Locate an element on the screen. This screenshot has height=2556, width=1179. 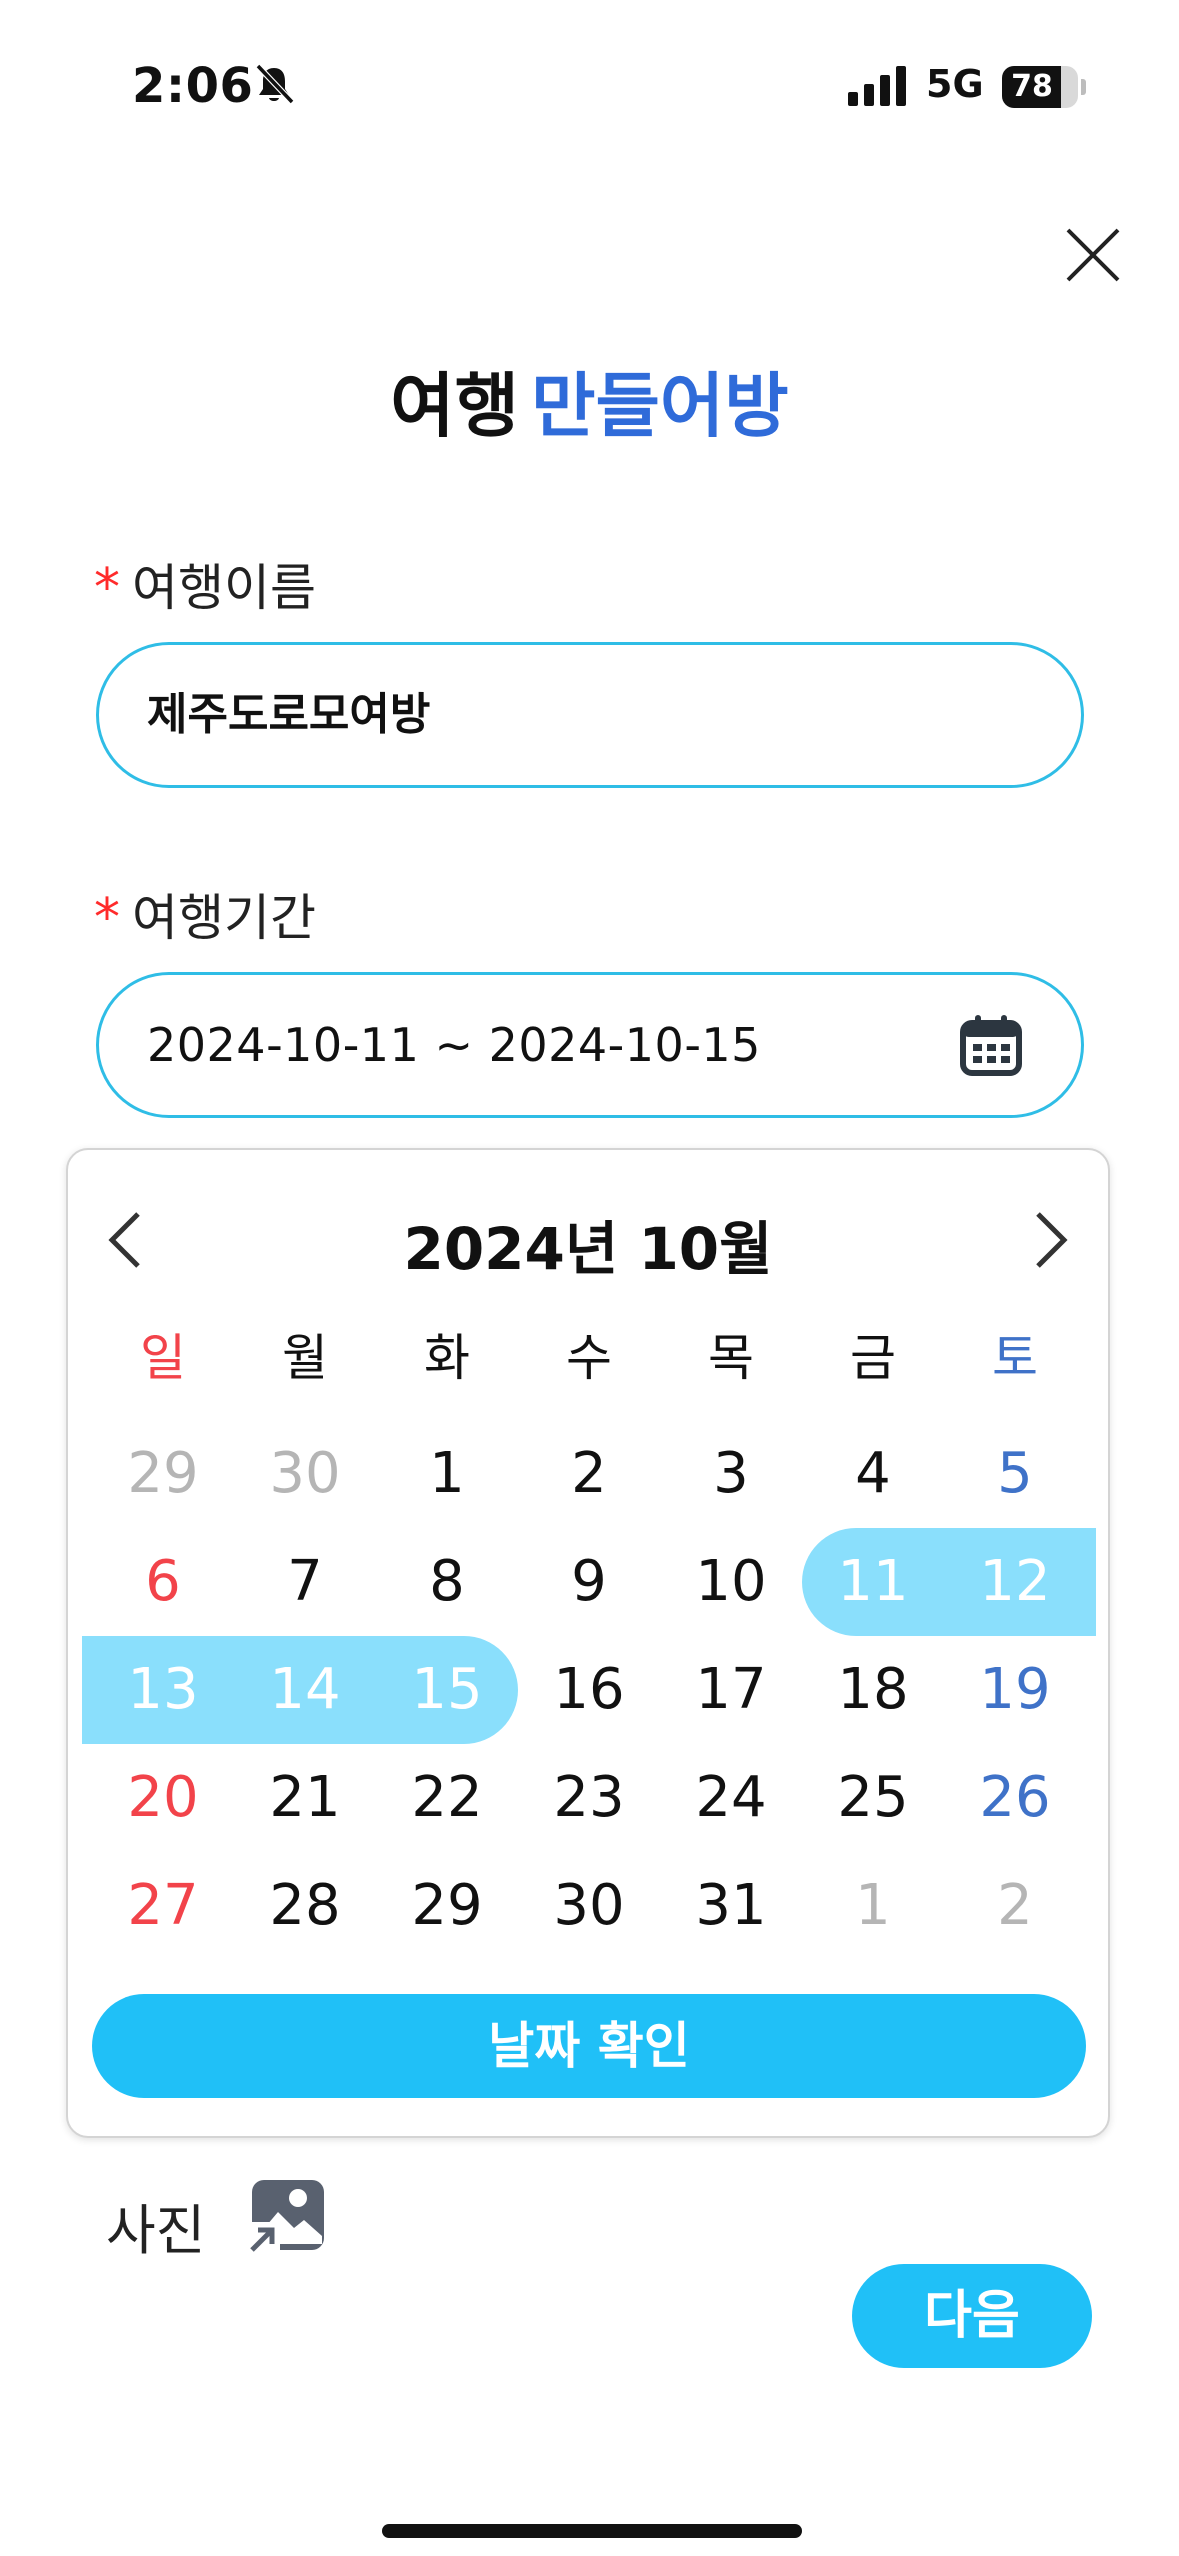
calendar-day: 20 is located at coordinates (163, 1798).